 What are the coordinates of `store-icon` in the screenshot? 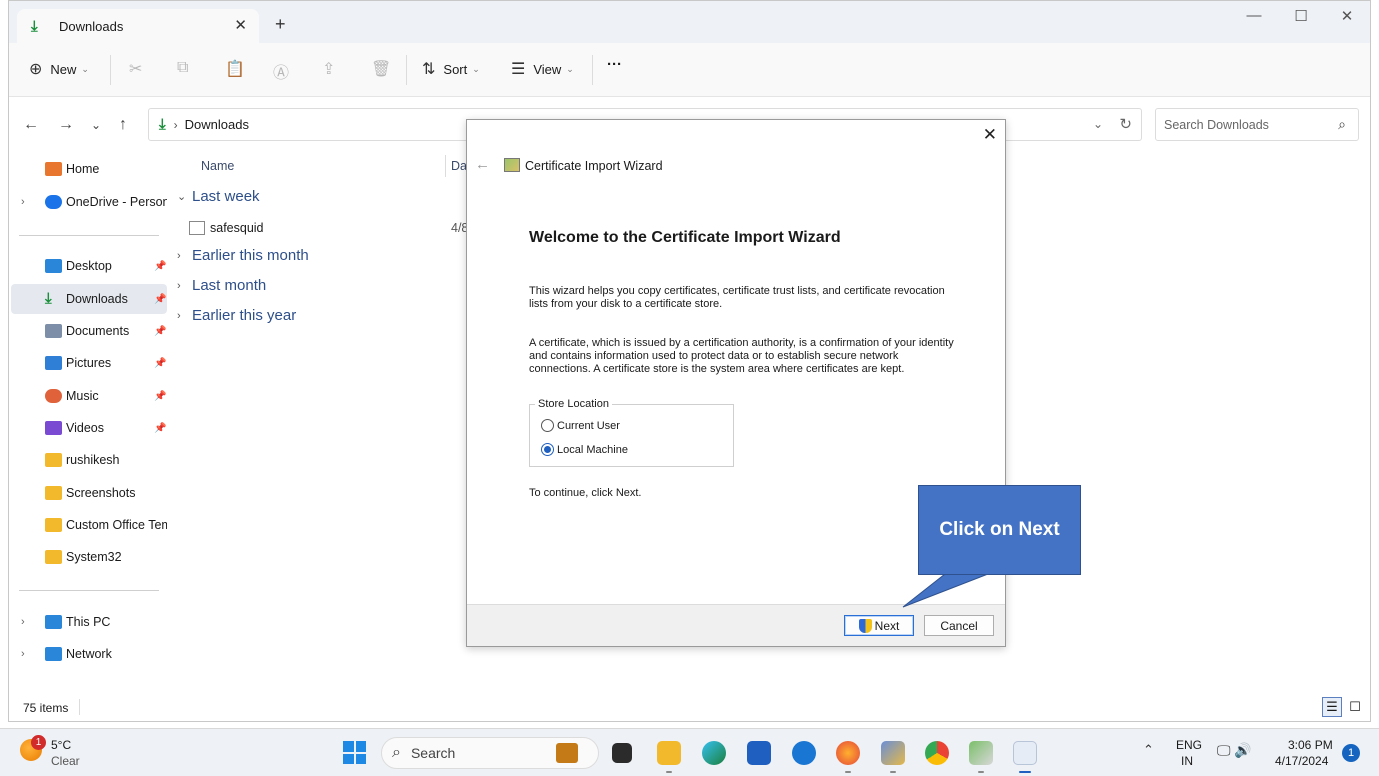 It's located at (759, 753).